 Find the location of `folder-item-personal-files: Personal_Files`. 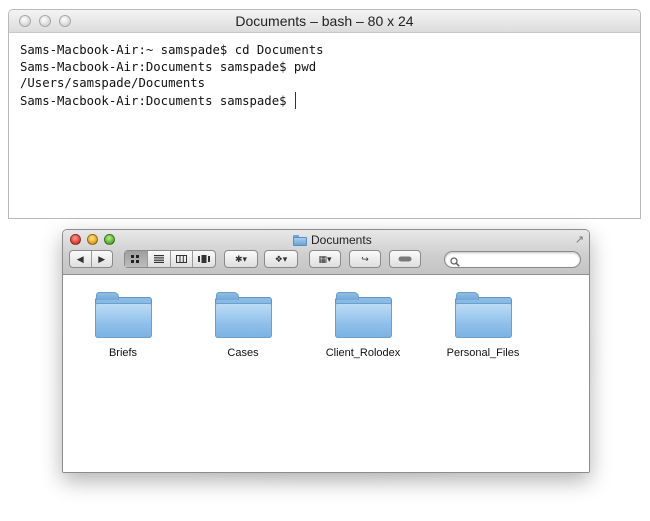

folder-item-personal-files: Personal_Files is located at coordinates (483, 325).